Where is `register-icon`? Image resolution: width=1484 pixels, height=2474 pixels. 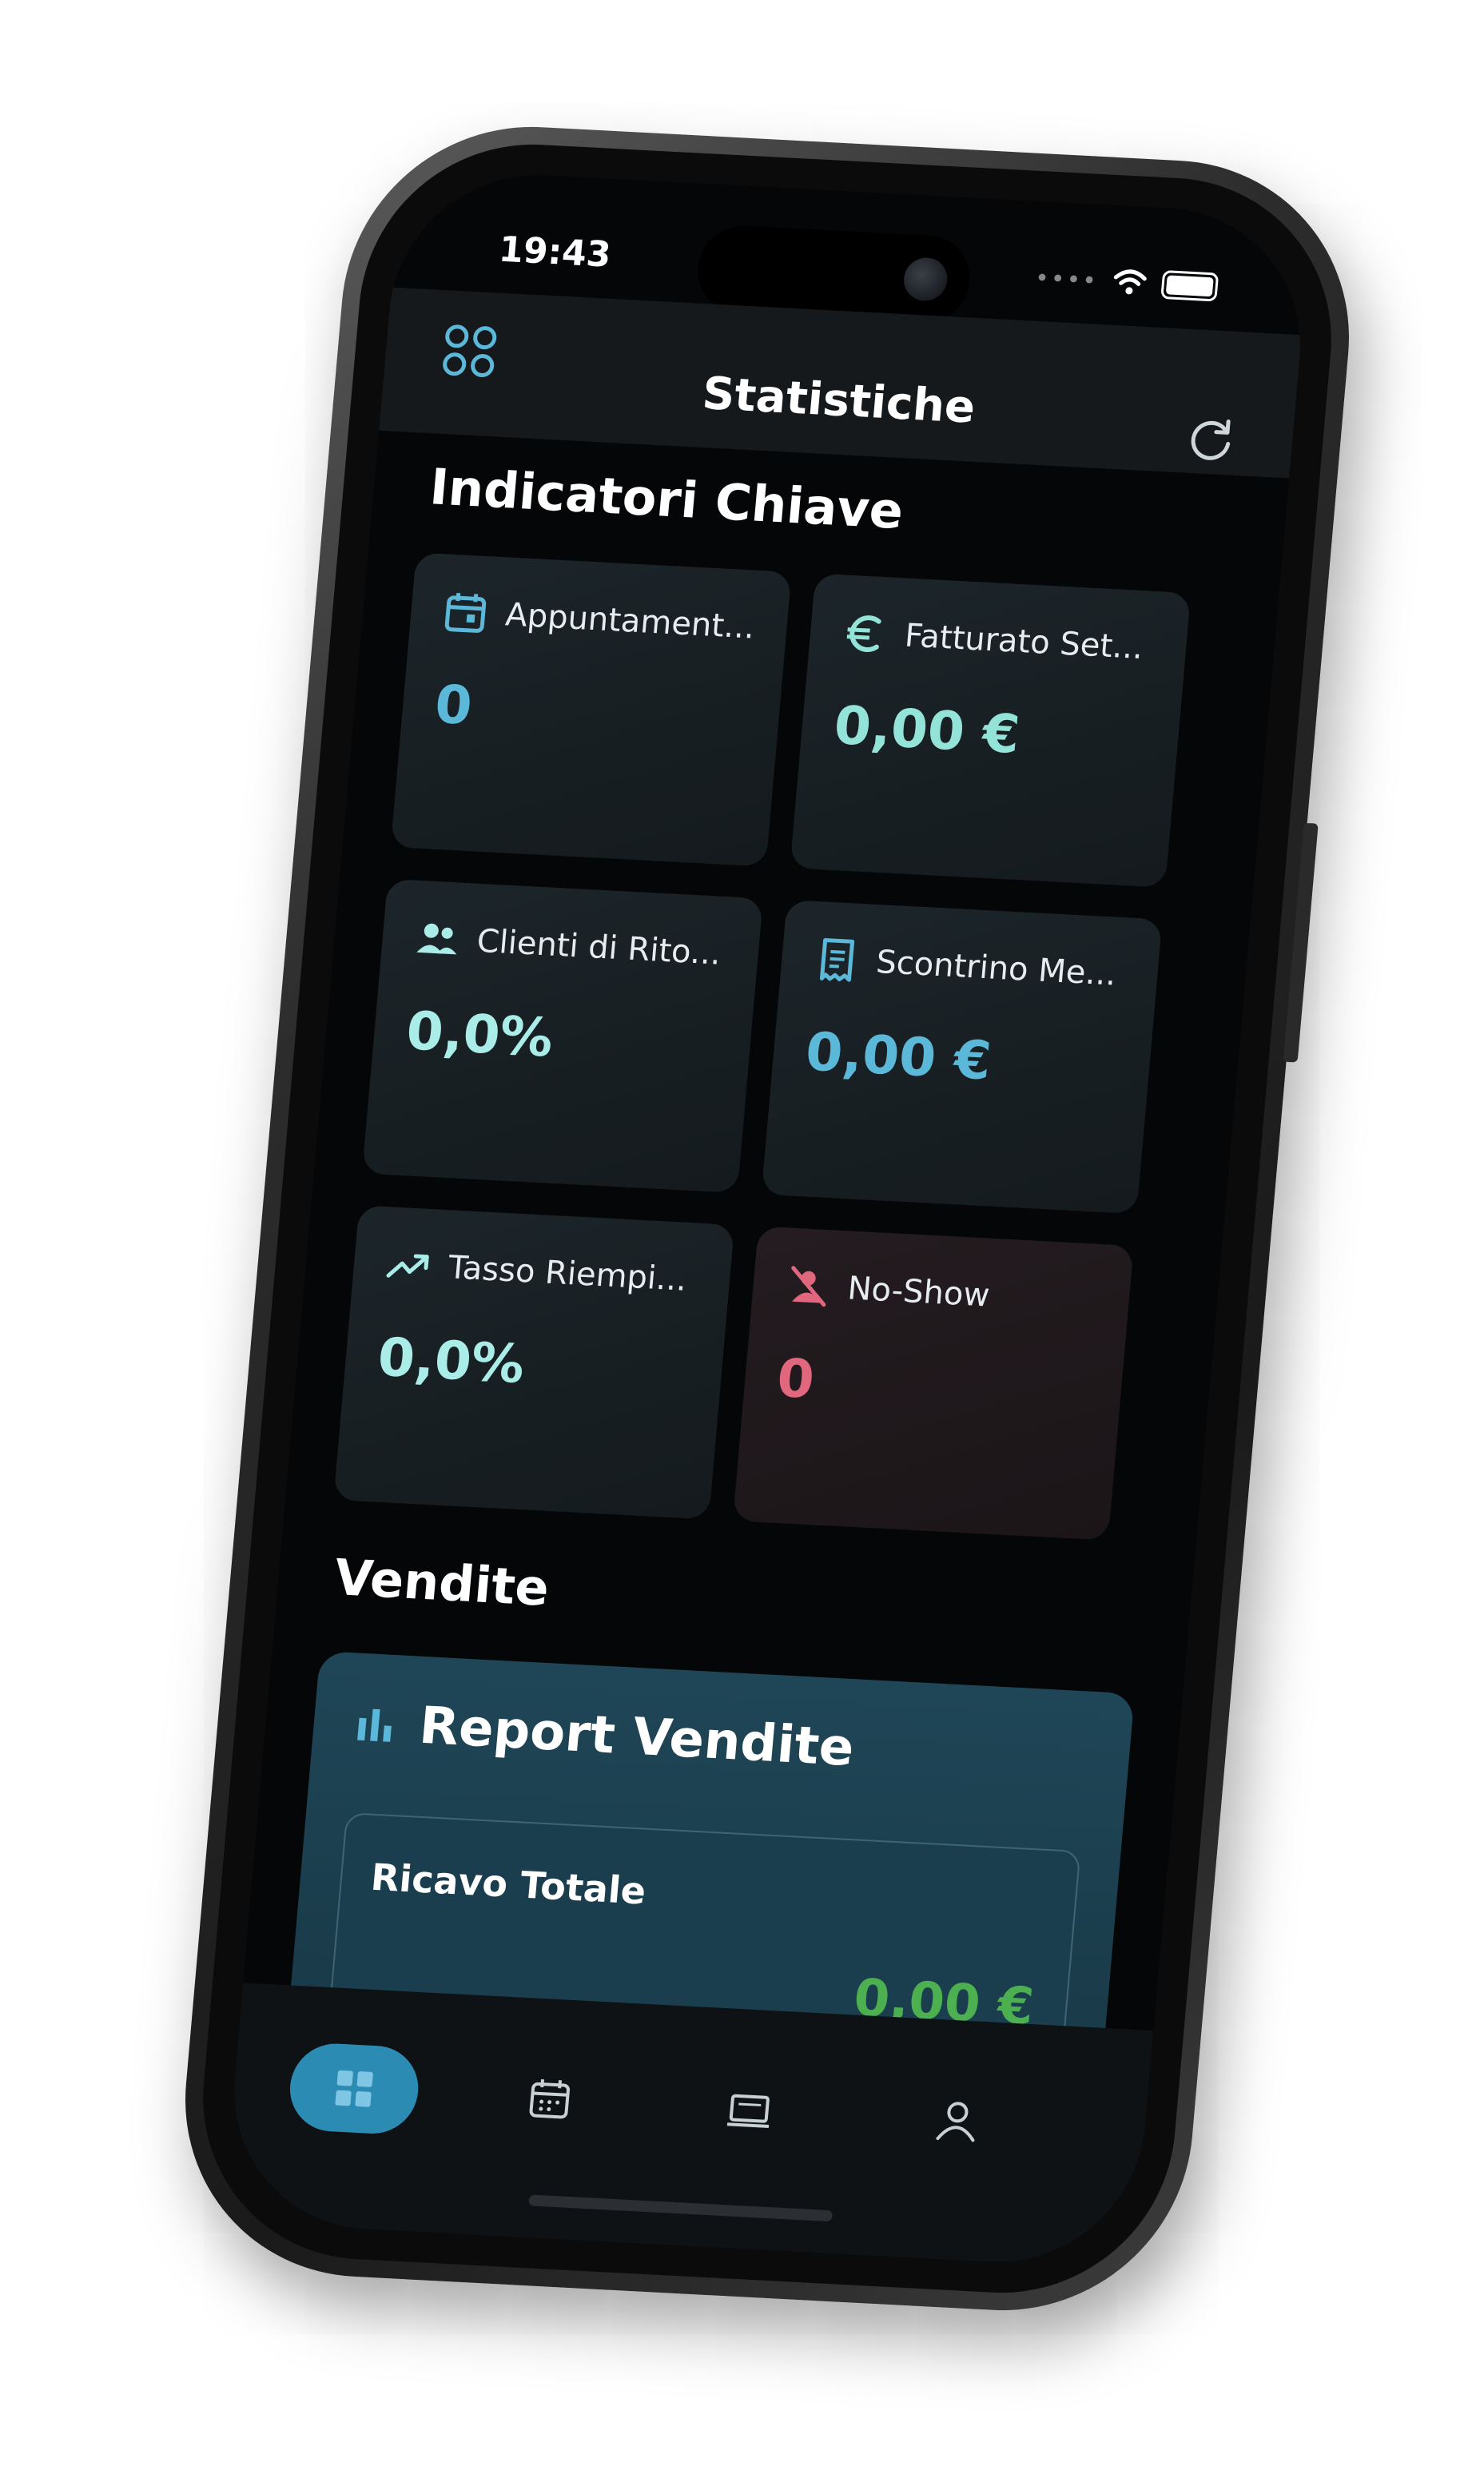 register-icon is located at coordinates (748, 2111).